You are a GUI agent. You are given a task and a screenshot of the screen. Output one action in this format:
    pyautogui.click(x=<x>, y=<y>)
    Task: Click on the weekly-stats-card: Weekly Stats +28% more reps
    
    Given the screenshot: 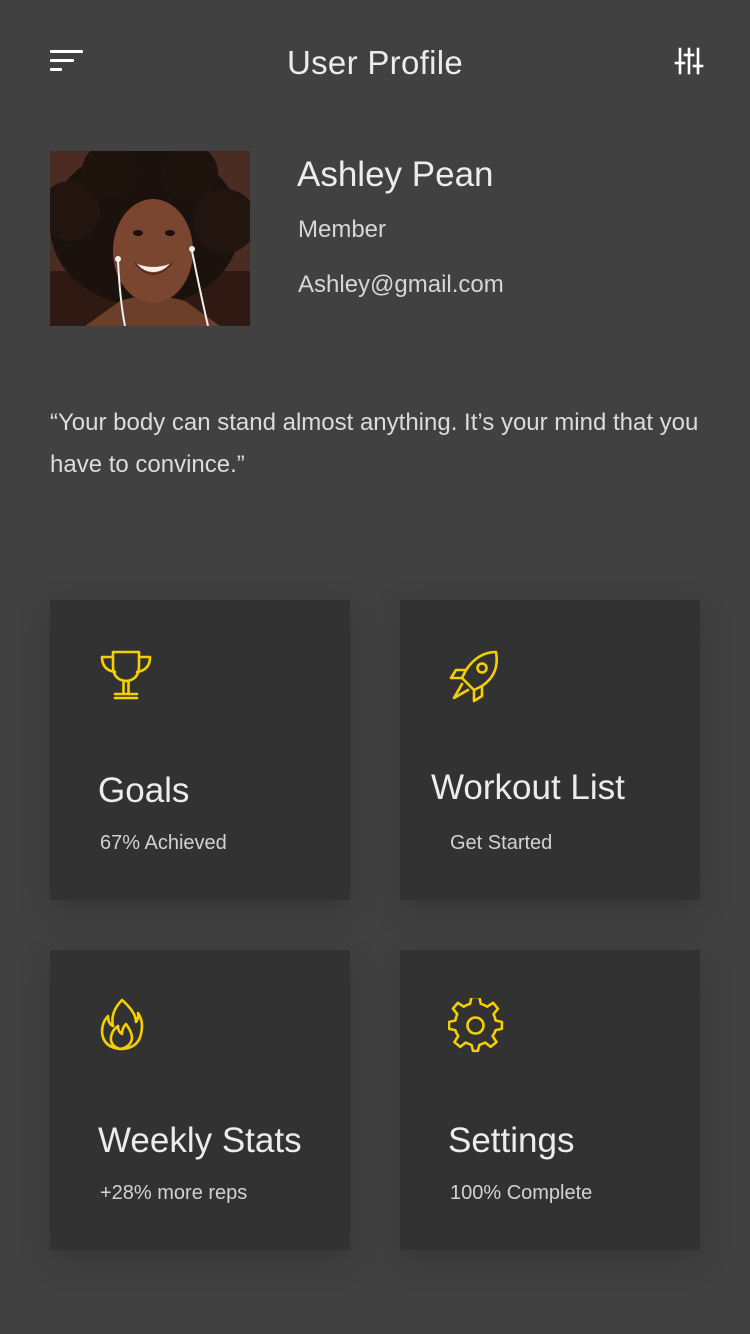 What is the action you would take?
    pyautogui.click(x=200, y=1100)
    